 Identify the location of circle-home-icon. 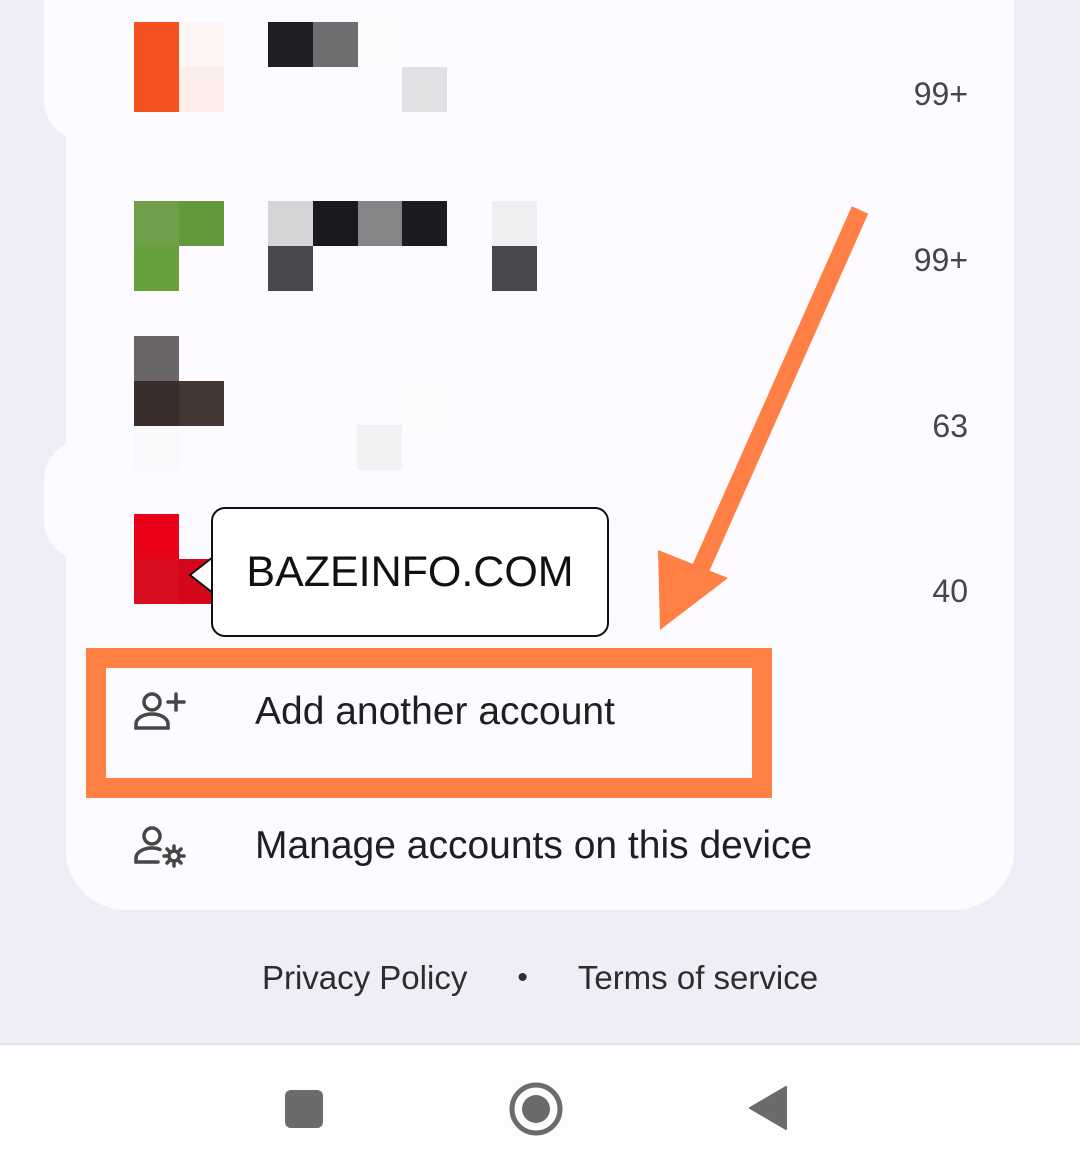
(536, 1109).